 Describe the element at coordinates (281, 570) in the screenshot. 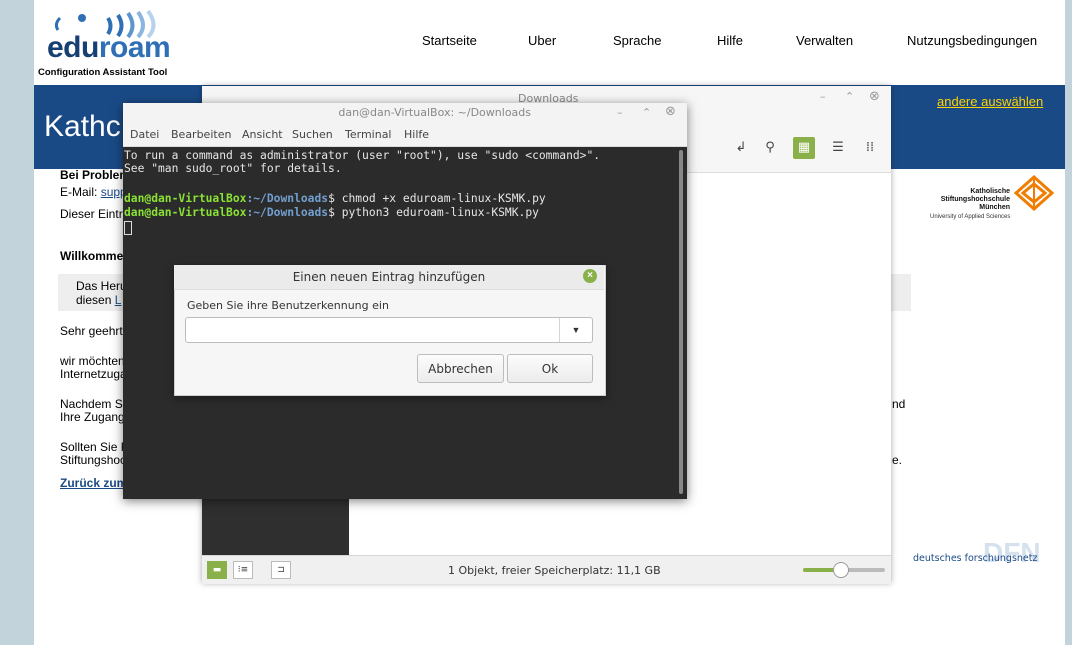

I see `hide-sidebar-icon: ⊐` at that location.